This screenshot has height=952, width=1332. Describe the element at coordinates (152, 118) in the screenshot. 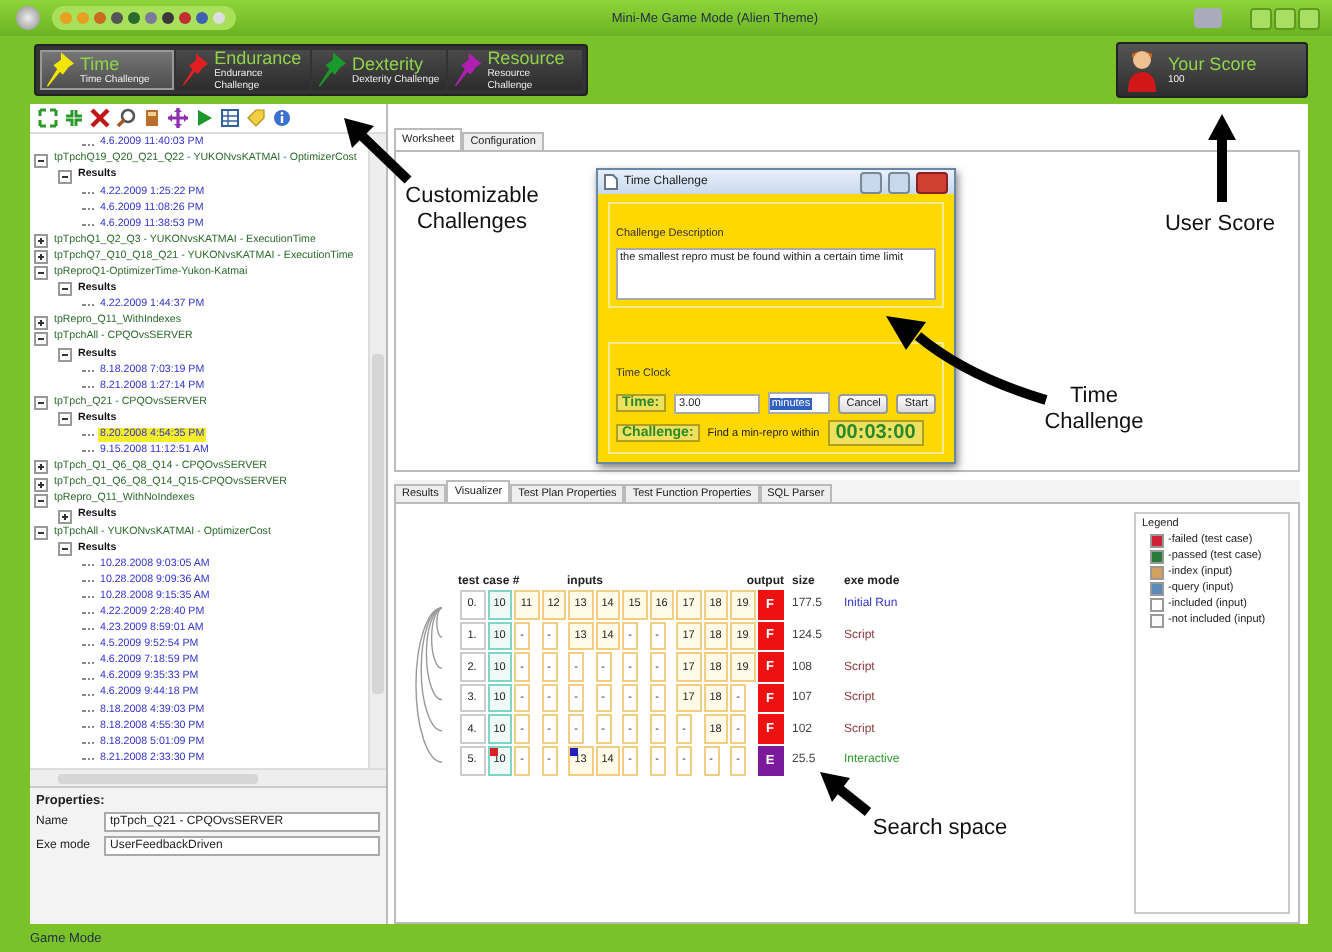

I see `book-icon` at that location.